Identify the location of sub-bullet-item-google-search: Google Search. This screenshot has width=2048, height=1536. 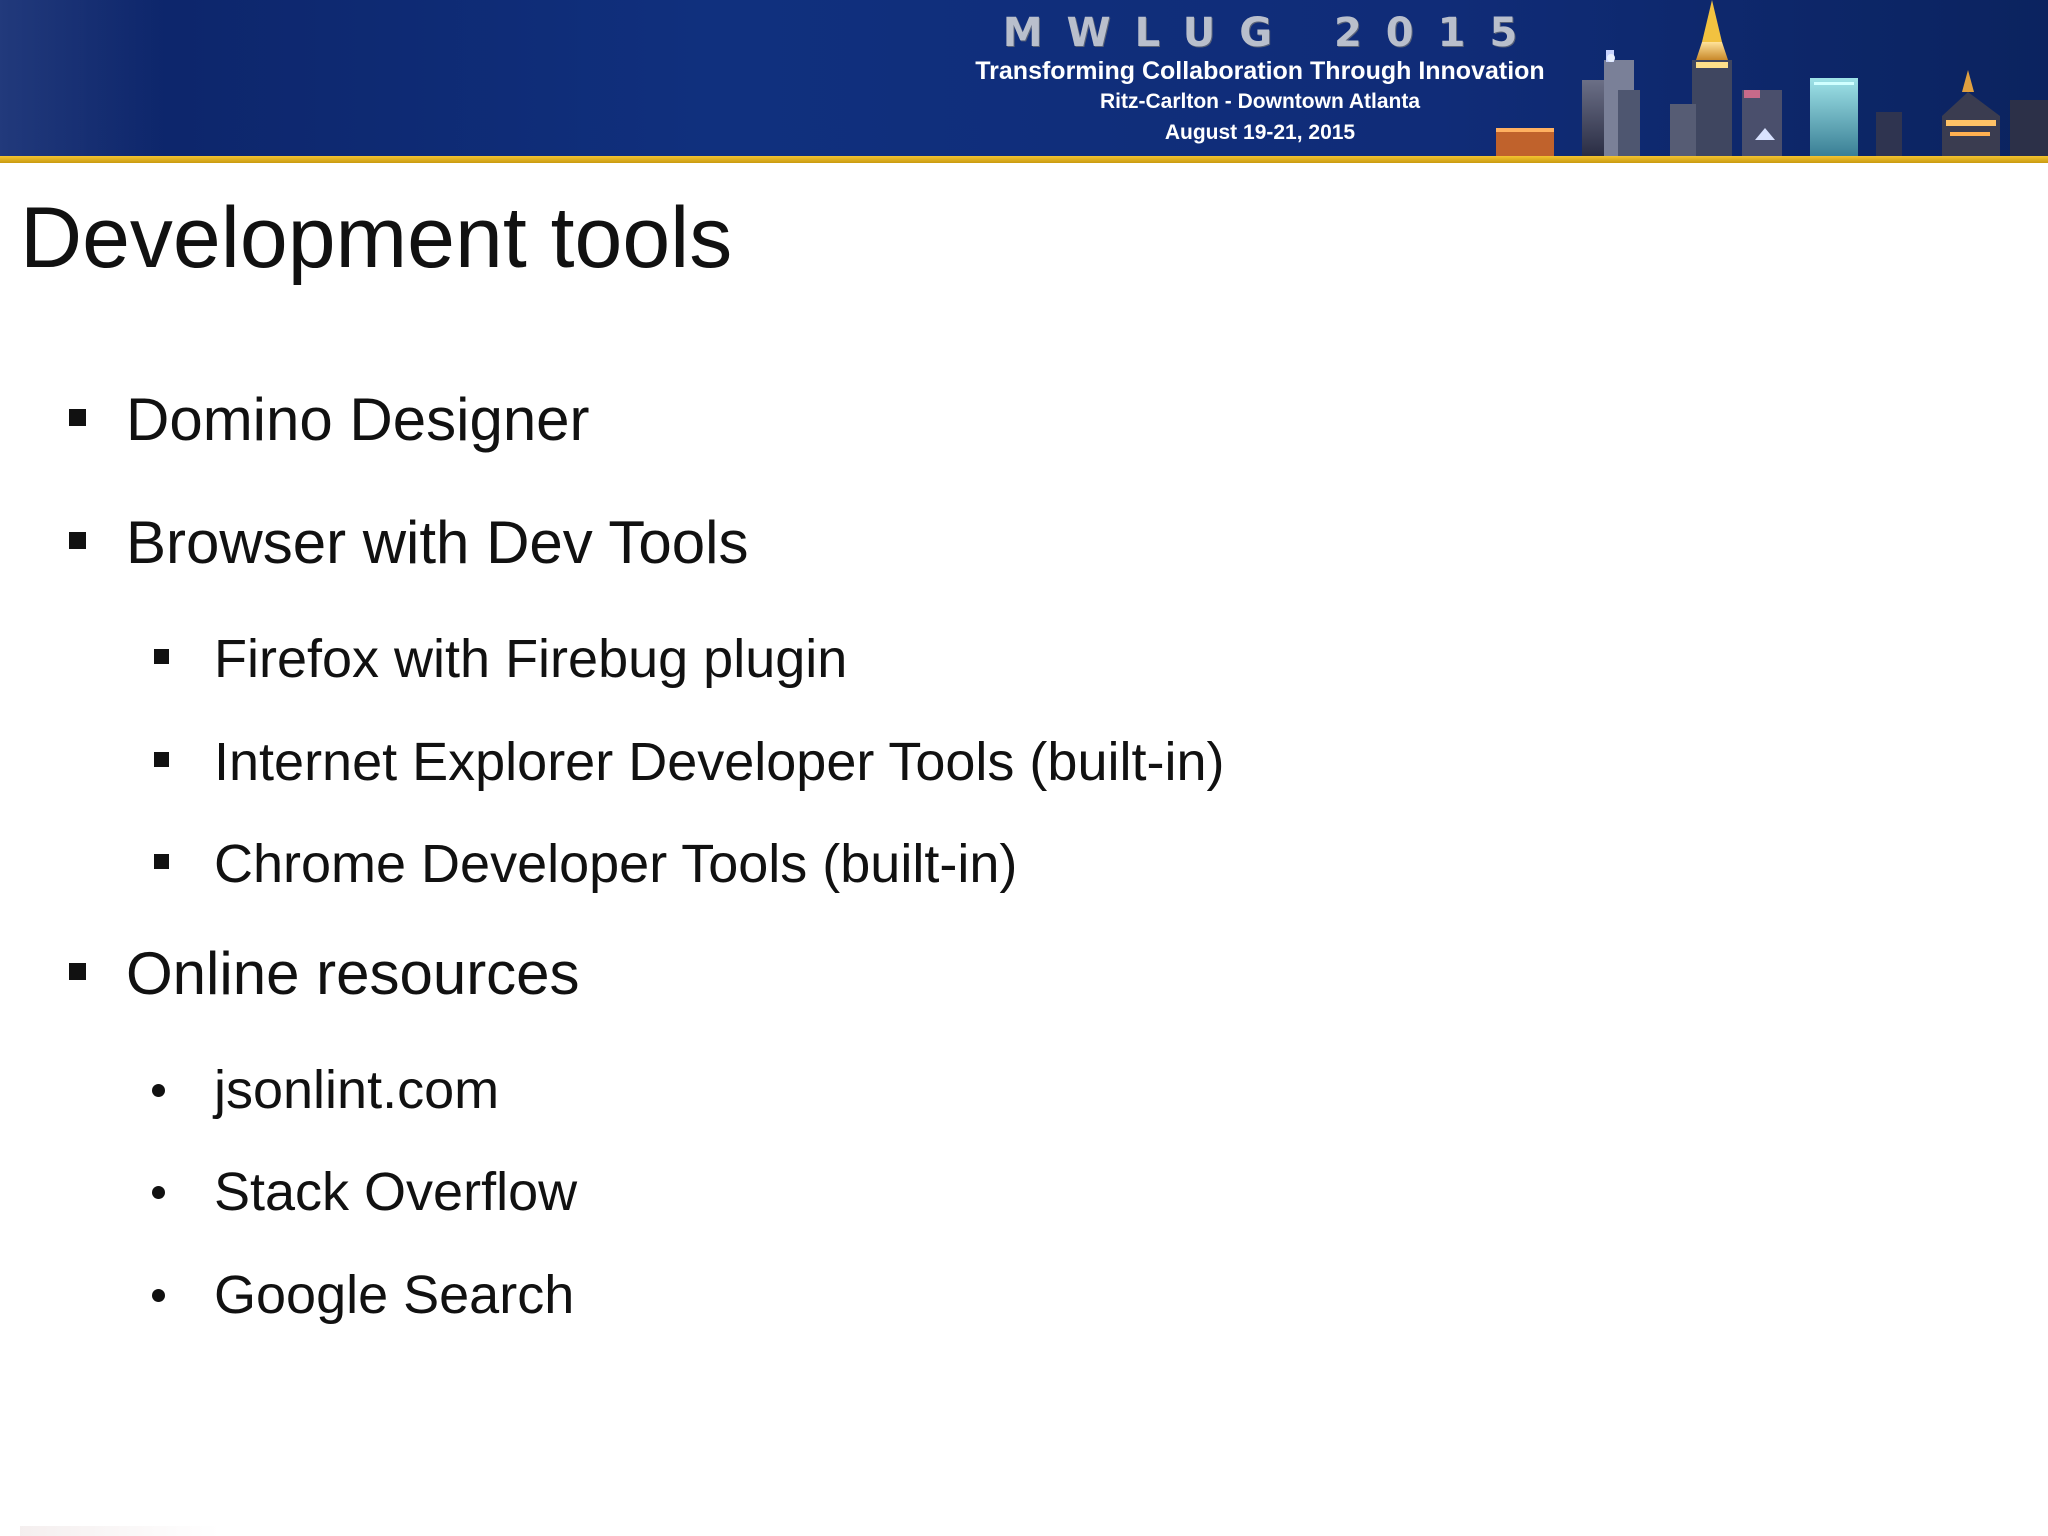
(394, 1295).